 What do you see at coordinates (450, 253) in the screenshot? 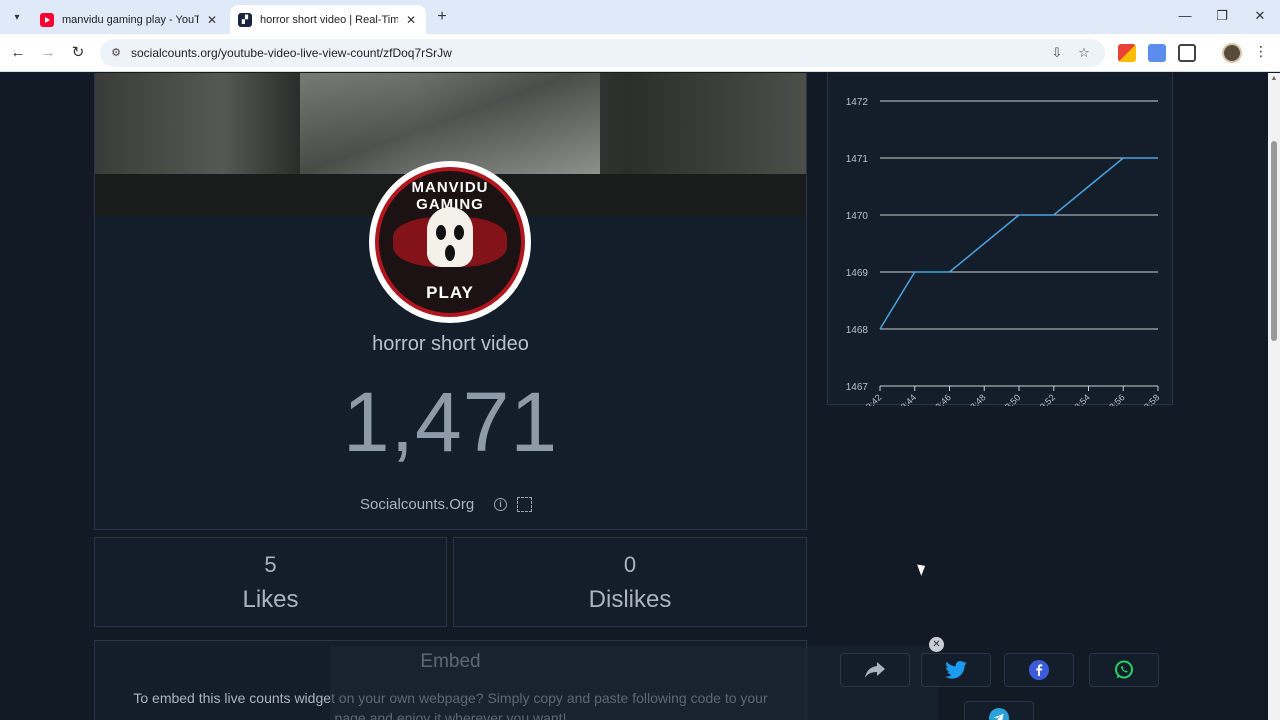
I see `ghost-mouth` at bounding box center [450, 253].